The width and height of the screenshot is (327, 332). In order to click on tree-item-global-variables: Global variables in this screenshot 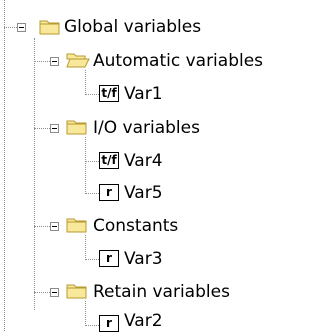, I will do `click(132, 27)`.